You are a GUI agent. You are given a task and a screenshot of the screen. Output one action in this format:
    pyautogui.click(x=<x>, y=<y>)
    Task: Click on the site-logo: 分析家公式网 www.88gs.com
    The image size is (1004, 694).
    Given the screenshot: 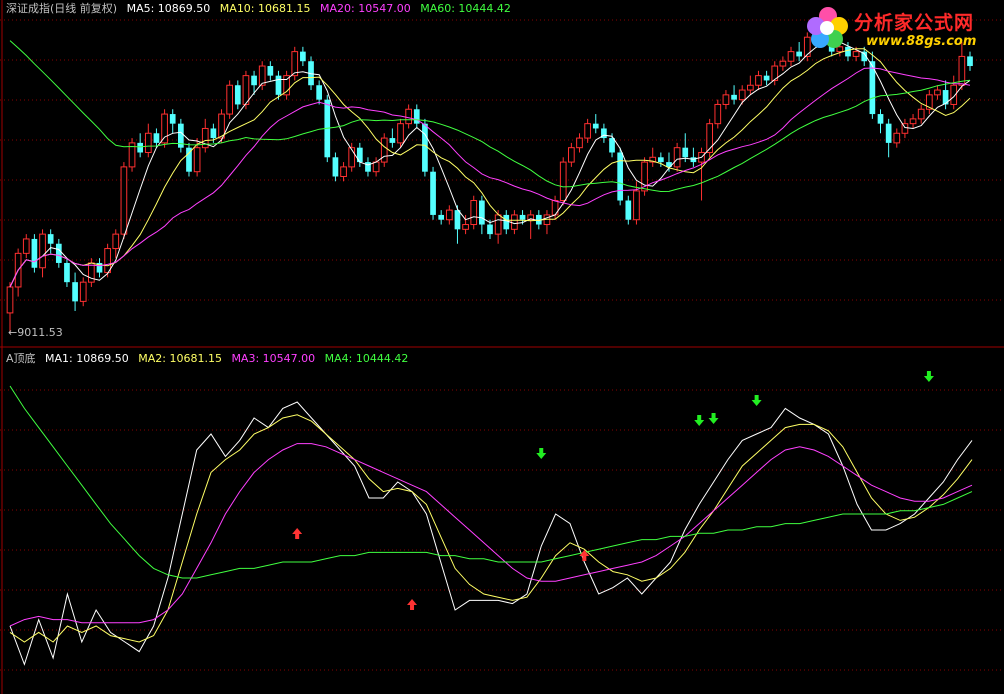 What is the action you would take?
    pyautogui.click(x=899, y=28)
    